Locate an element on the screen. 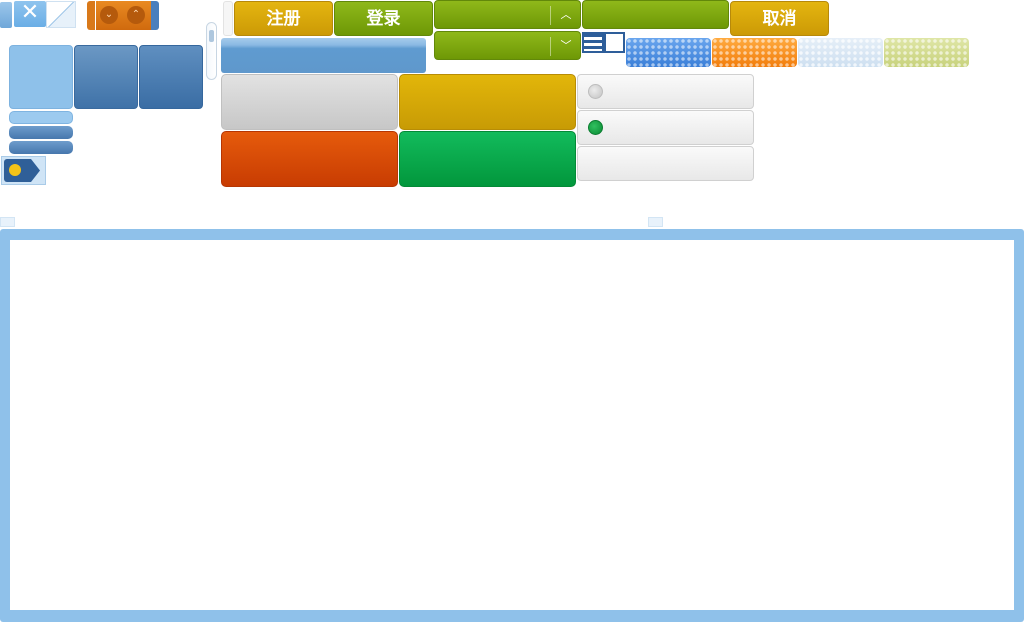  button-edge is located at coordinates (228, 18).